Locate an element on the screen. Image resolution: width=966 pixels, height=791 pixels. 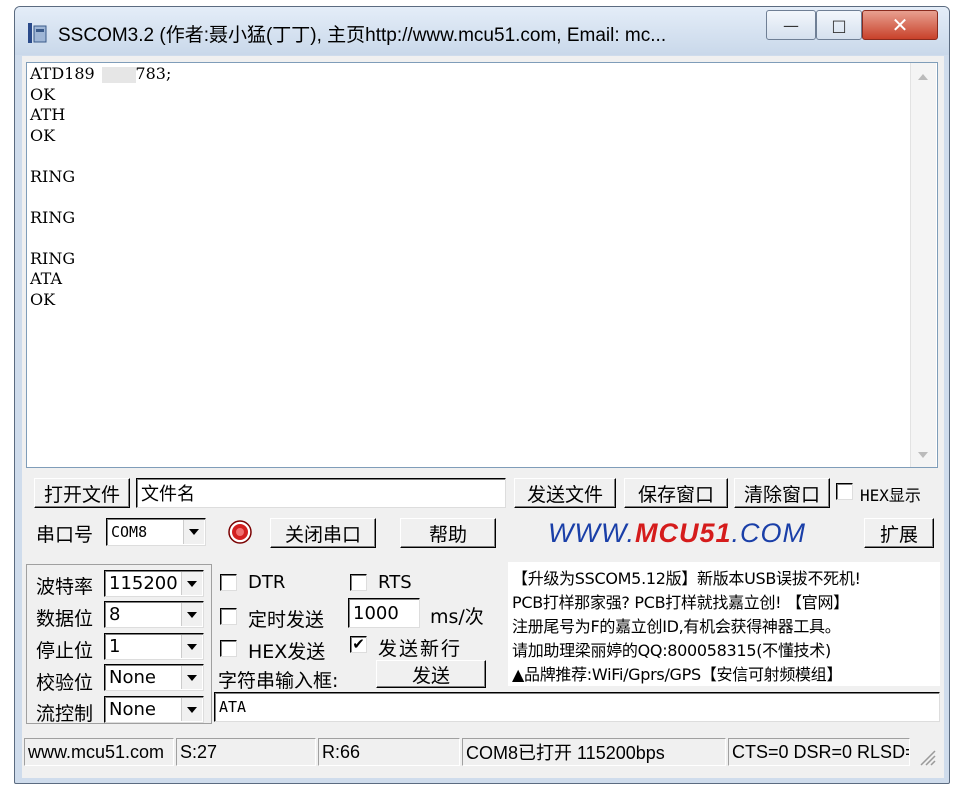
notice-line-upgrade: 【升级为SSCOM5.12版】新版本USB误拔不死机! is located at coordinates (686, 577).